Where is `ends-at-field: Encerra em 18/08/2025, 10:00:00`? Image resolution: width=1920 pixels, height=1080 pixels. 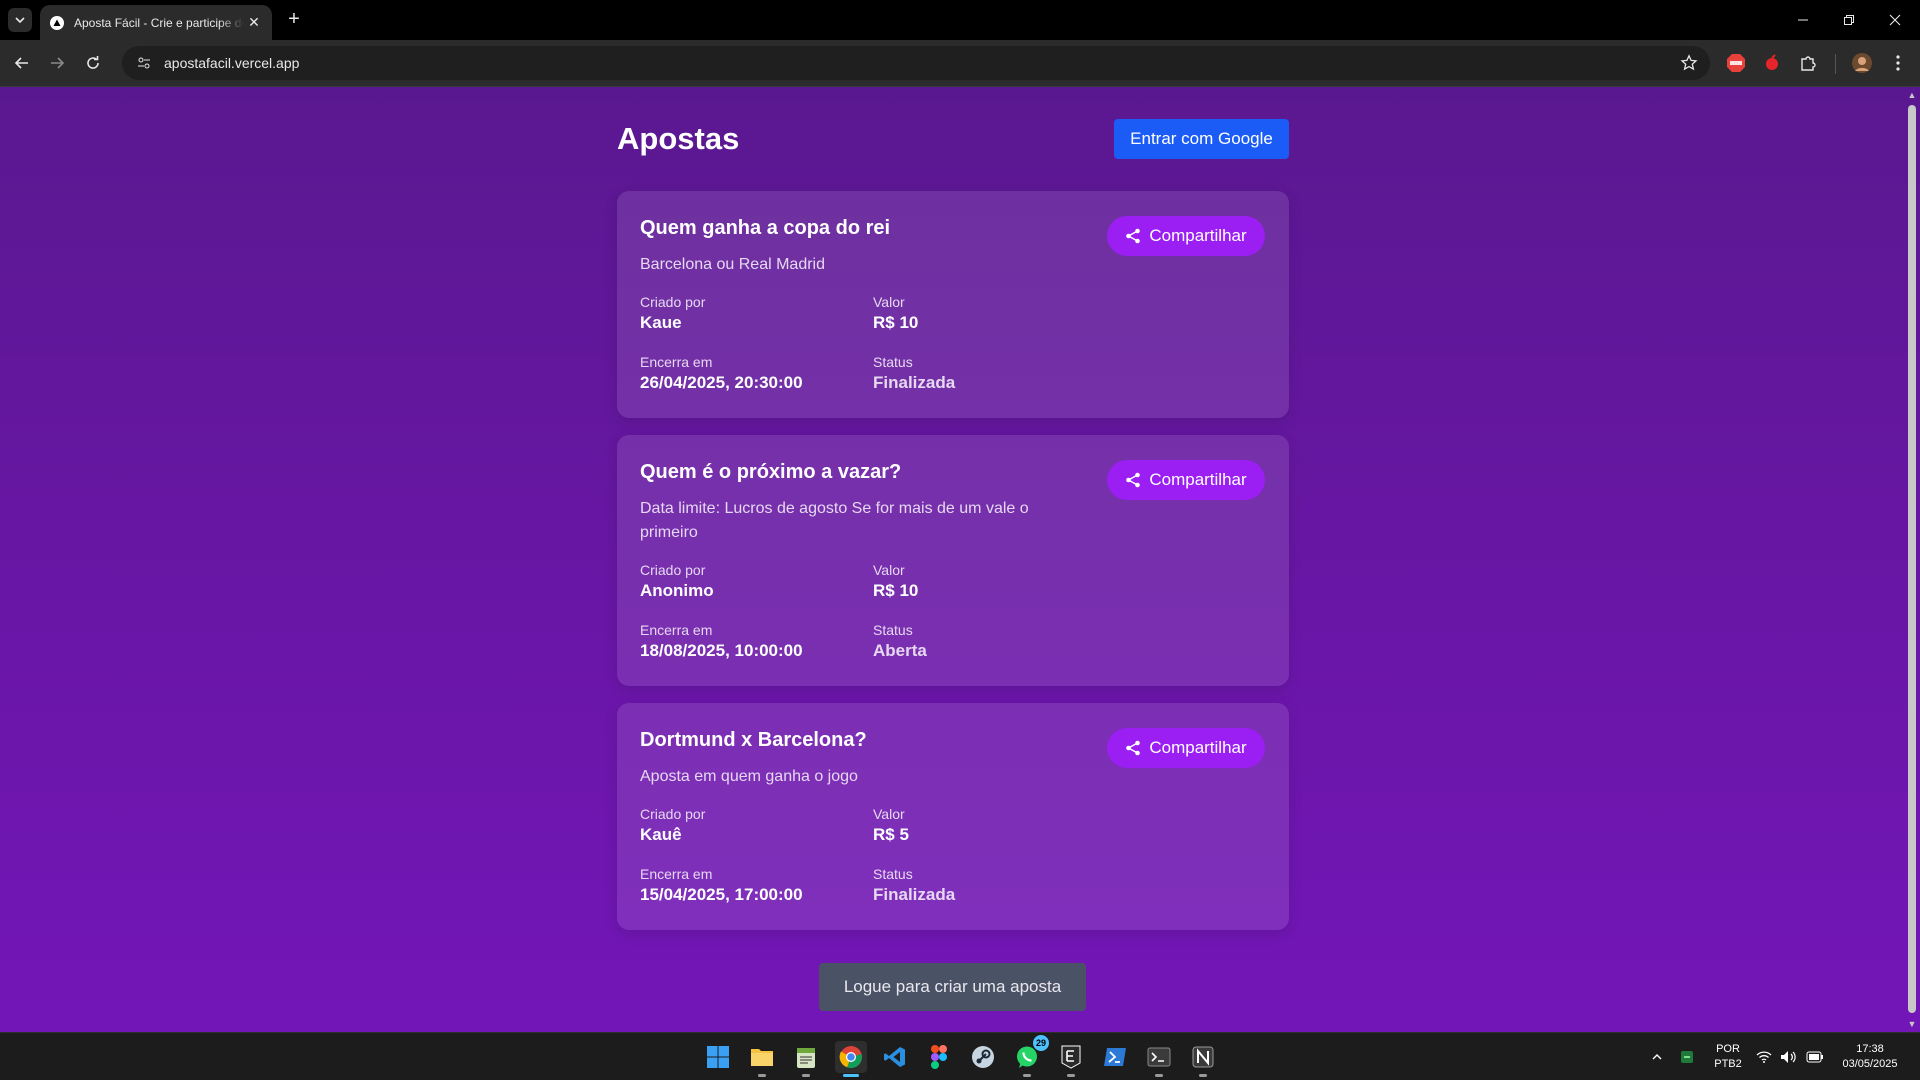
ends-at-field: Encerra em 18/08/2025, 10:00:00 is located at coordinates (721, 642).